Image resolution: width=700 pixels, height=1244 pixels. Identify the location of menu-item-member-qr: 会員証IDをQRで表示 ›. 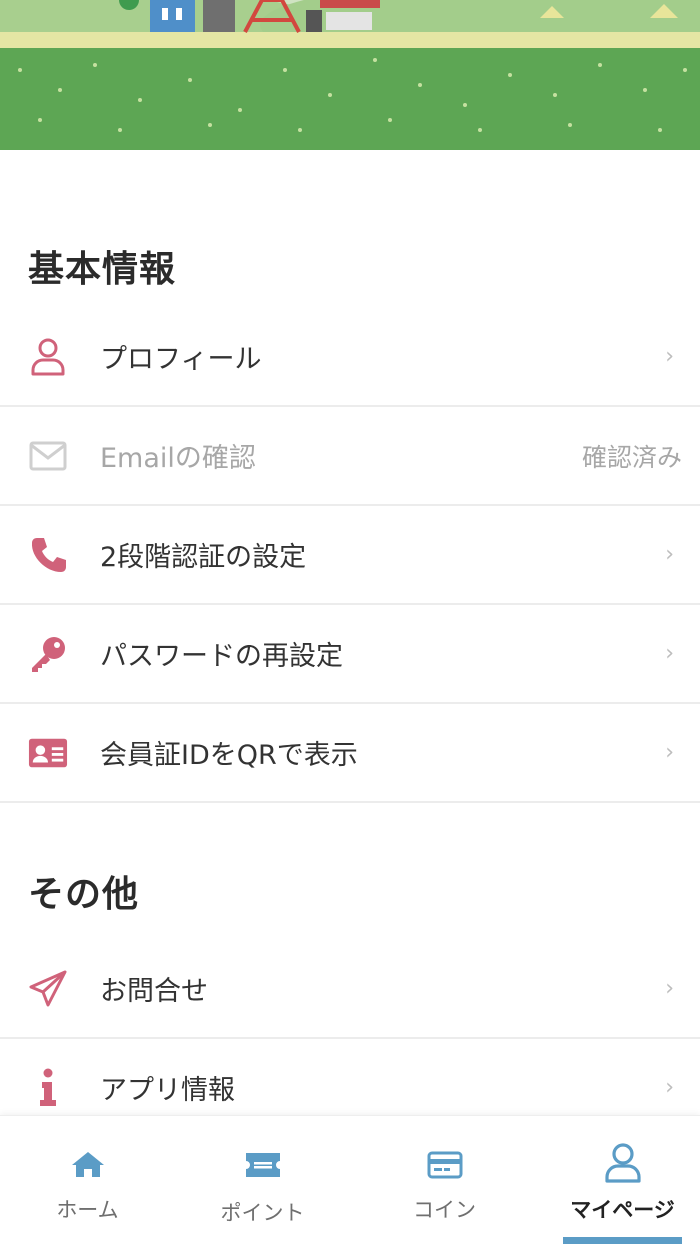
(350, 753).